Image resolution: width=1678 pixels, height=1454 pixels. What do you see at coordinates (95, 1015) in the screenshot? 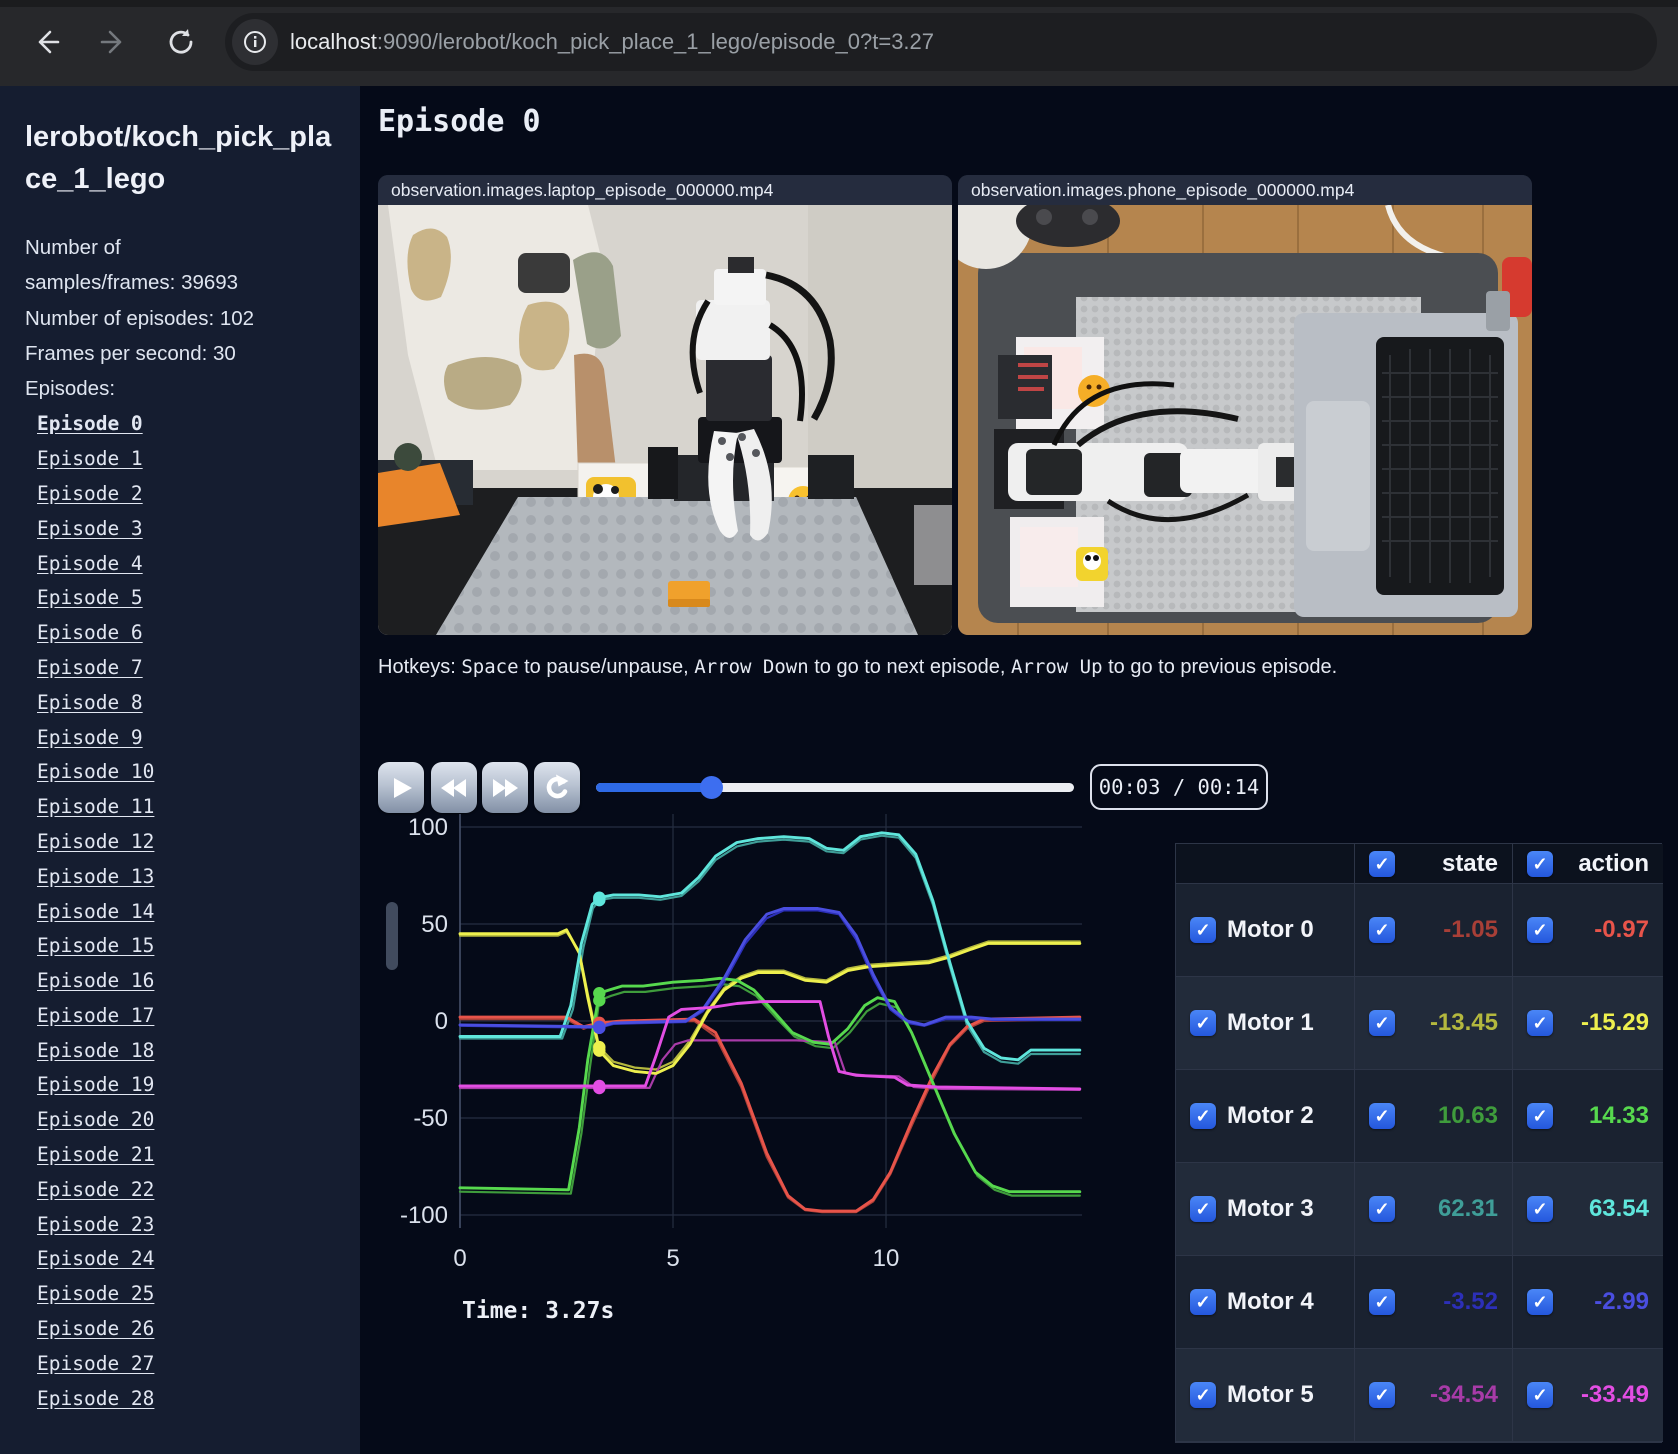
I see `episode-link: Episode 17` at bounding box center [95, 1015].